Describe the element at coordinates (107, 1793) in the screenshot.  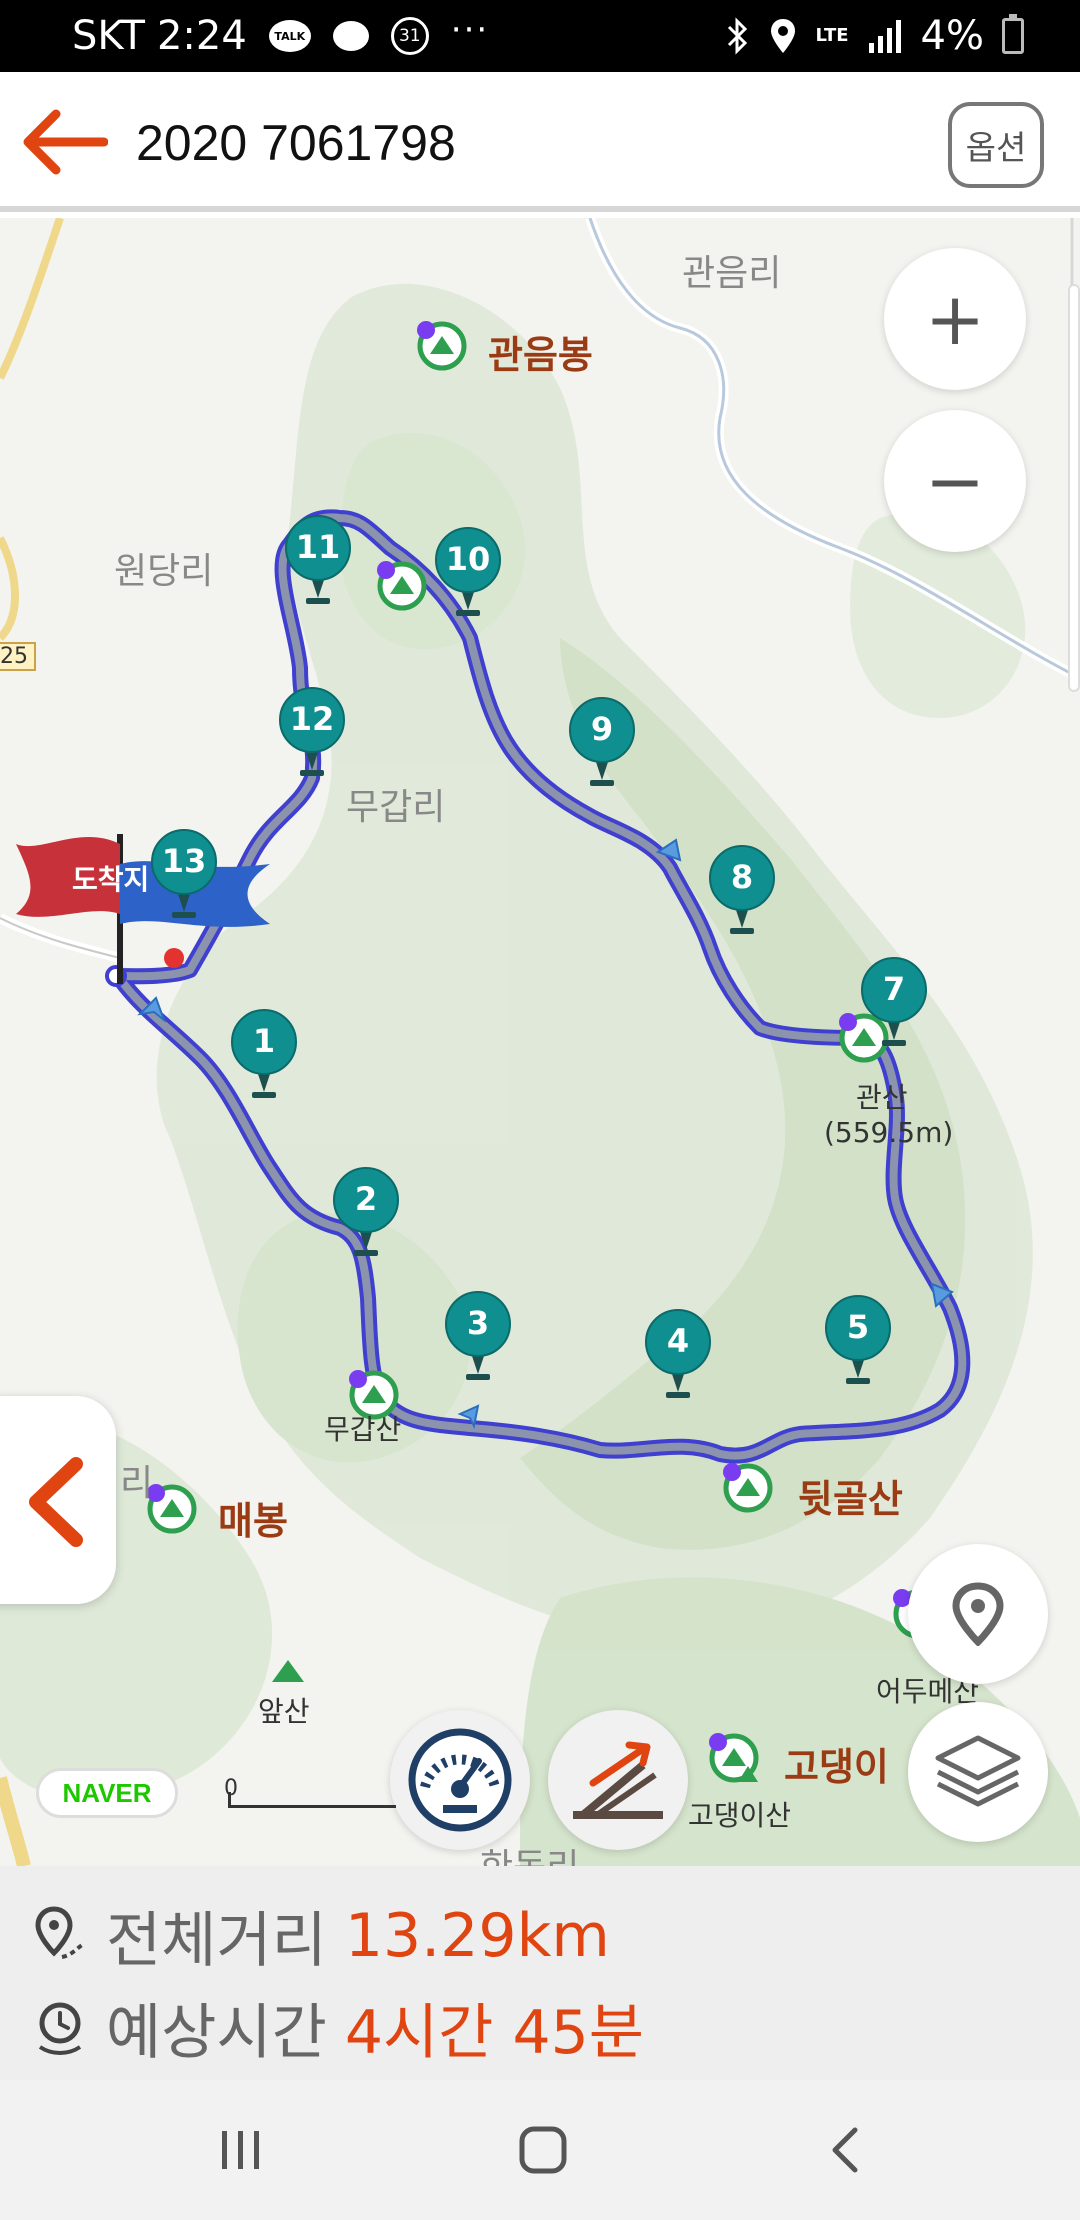
I see `naver-logo: NAVER` at that location.